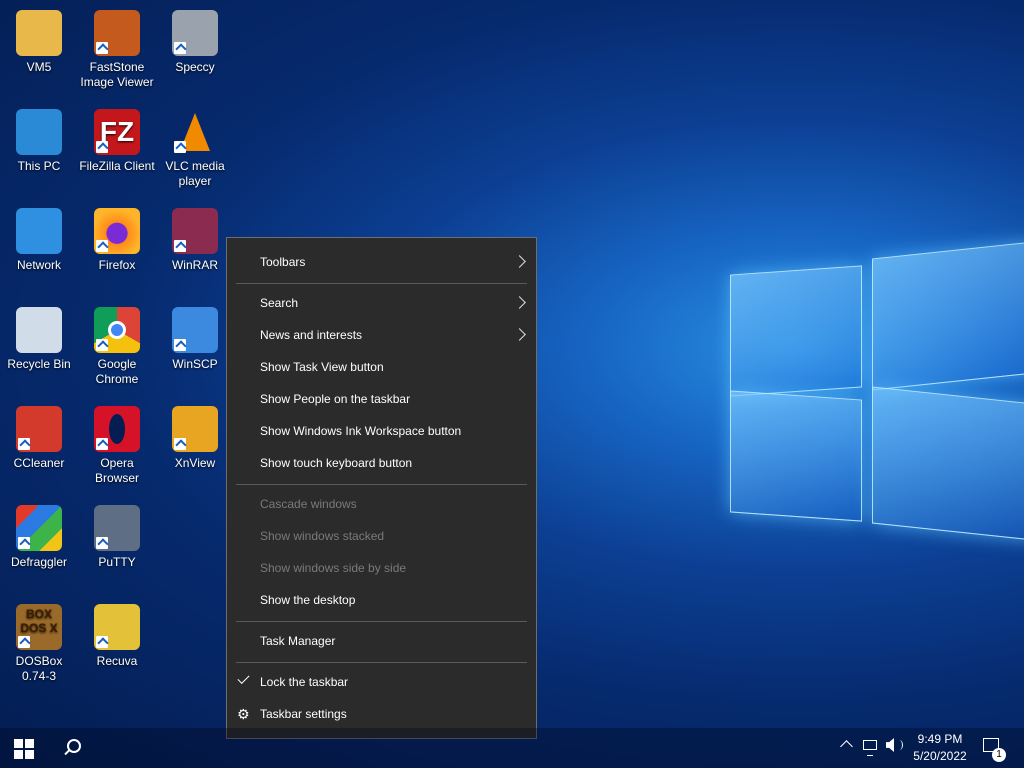 Image resolution: width=1024 pixels, height=768 pixels. I want to click on desktop-icon-winscp: WinSCP, so click(195, 339).